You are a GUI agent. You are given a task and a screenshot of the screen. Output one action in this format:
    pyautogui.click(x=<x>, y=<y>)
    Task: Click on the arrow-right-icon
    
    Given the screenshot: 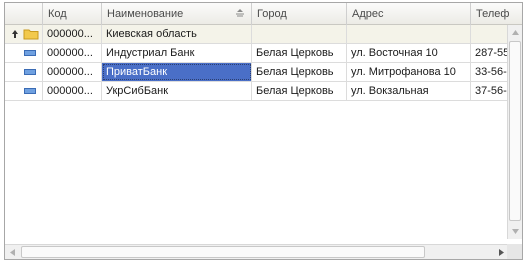 What is the action you would take?
    pyautogui.click(x=501, y=252)
    